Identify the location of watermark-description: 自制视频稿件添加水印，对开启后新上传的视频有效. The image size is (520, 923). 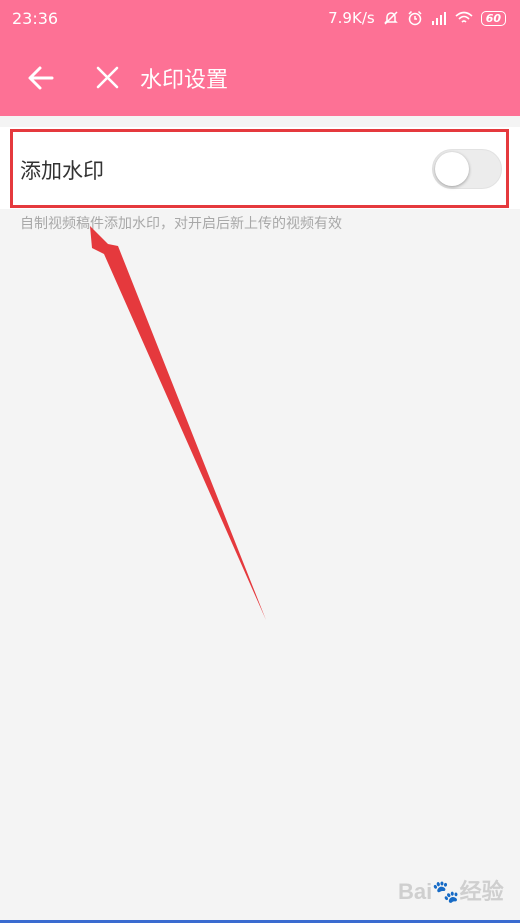
(181, 224).